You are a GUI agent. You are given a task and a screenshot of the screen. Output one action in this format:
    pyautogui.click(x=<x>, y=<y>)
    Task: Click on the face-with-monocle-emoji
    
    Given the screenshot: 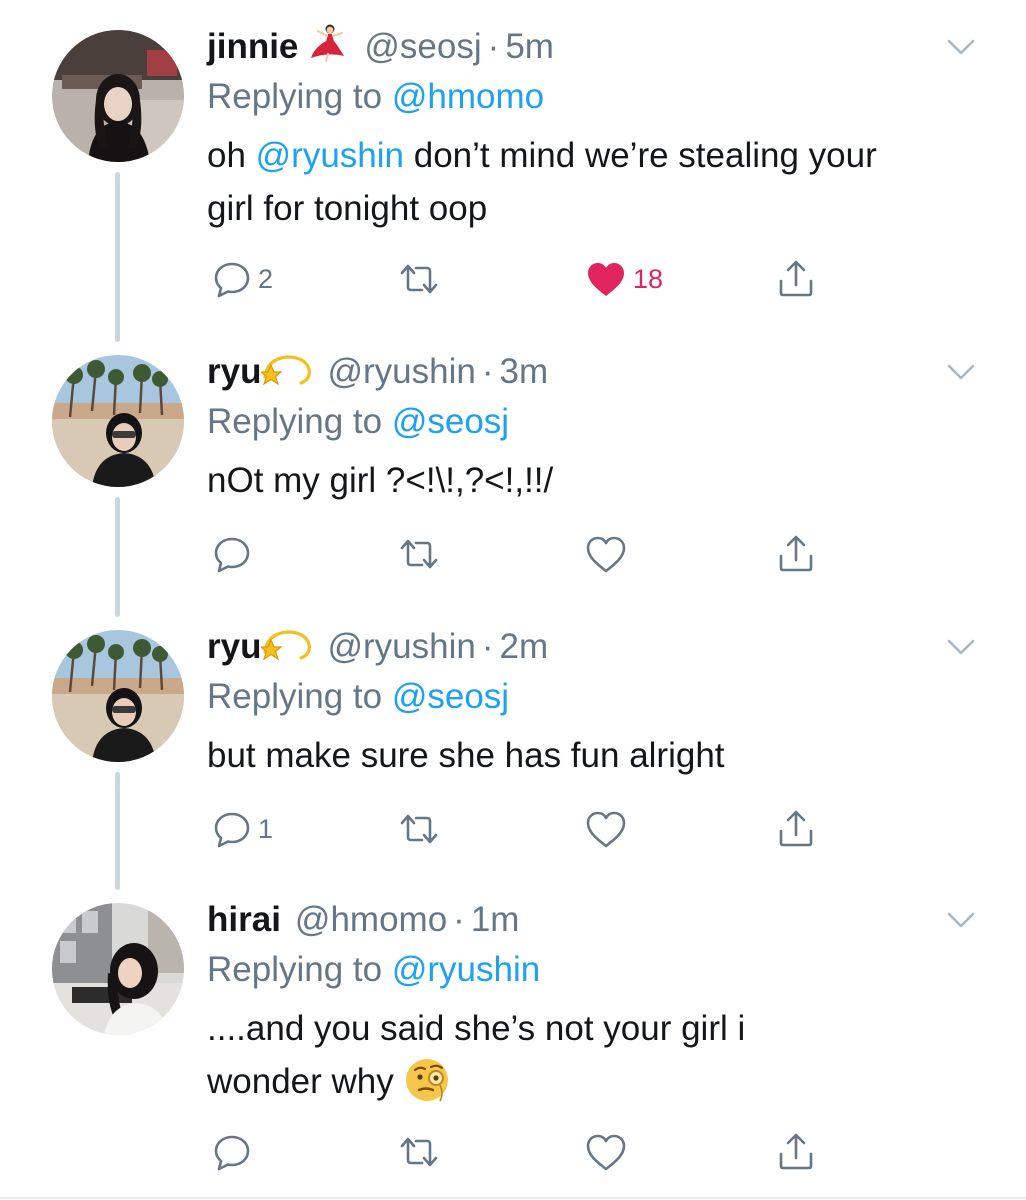 What is the action you would take?
    pyautogui.click(x=427, y=1087)
    